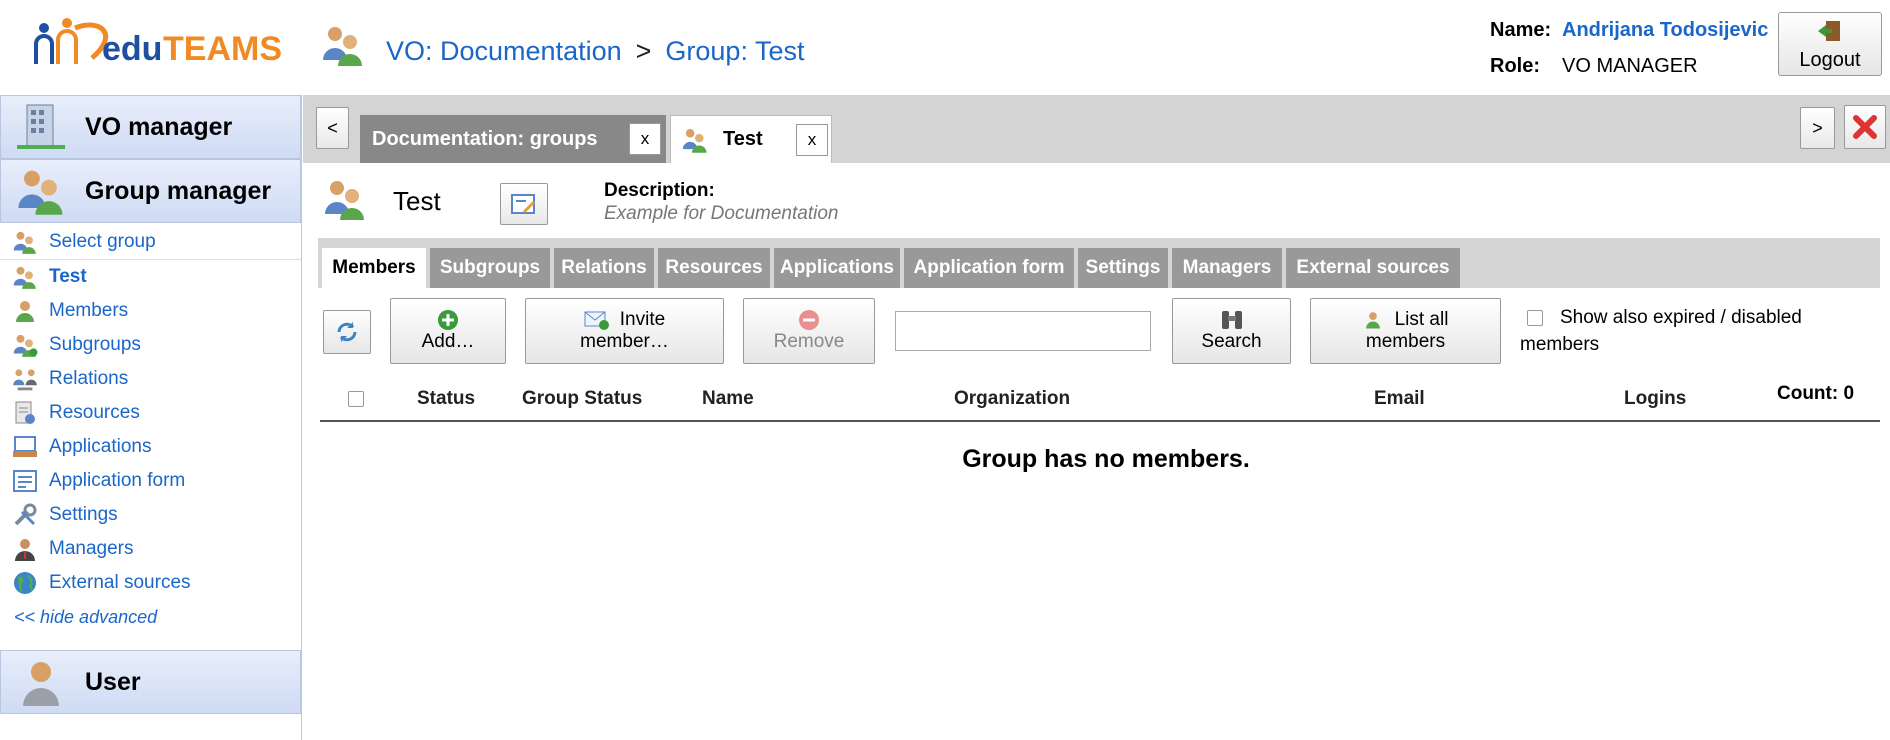 The width and height of the screenshot is (1890, 740). What do you see at coordinates (1830, 44) in the screenshot?
I see `logout-button: Logout` at bounding box center [1830, 44].